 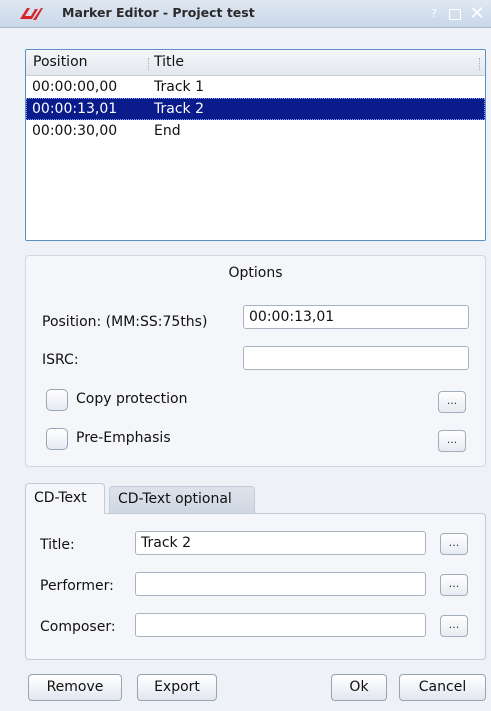 I want to click on composer-label: Composer:, so click(x=78, y=627).